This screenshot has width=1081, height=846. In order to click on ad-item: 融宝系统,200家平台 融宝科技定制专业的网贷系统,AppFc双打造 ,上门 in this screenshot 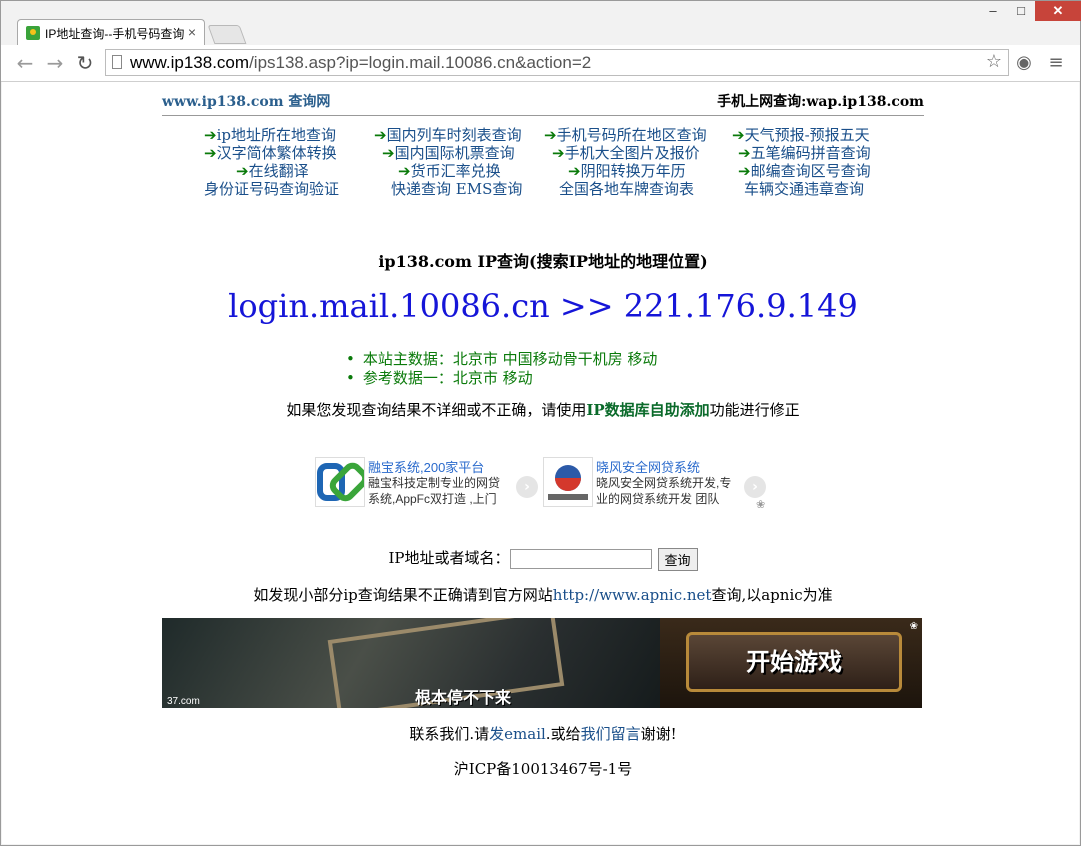, I will do `click(425, 484)`.